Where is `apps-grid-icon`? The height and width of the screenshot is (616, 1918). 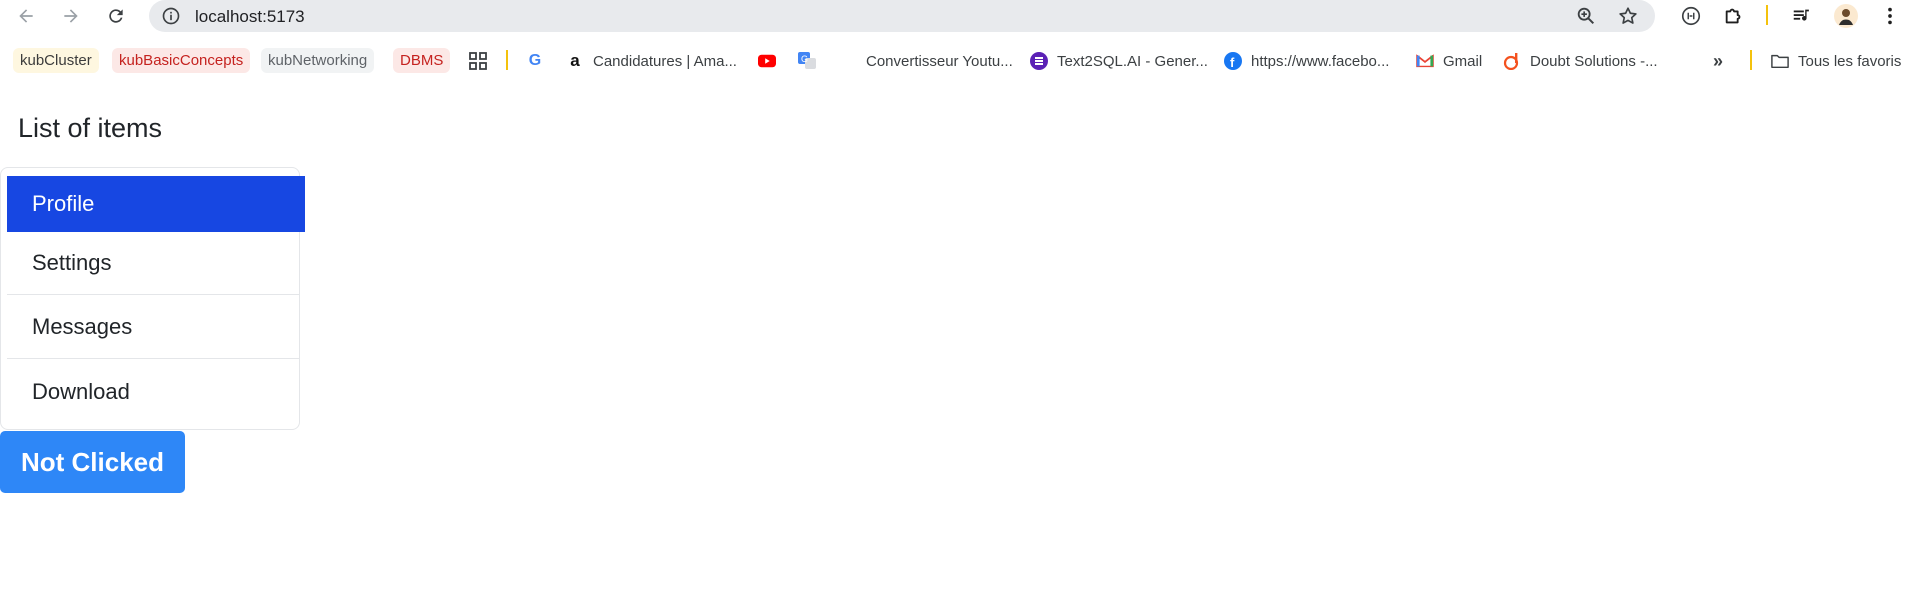
apps-grid-icon is located at coordinates (478, 61).